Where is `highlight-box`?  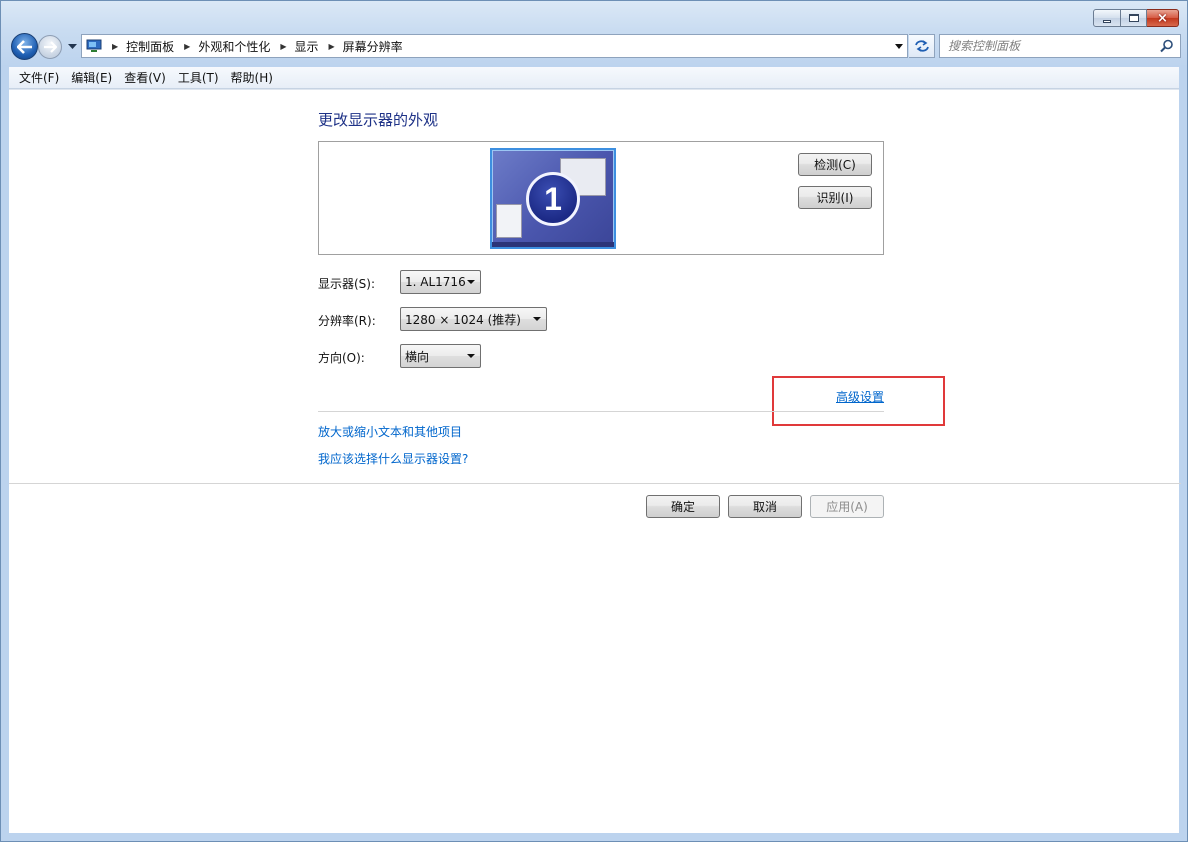
highlight-box is located at coordinates (858, 401).